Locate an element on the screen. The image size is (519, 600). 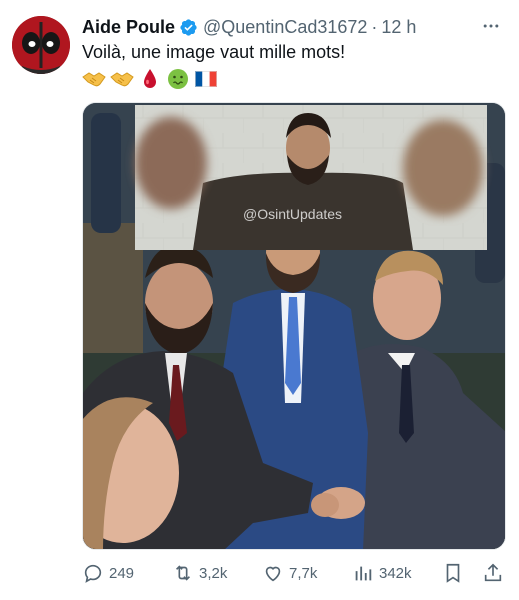
bookmark-button is located at coordinates (453, 573).